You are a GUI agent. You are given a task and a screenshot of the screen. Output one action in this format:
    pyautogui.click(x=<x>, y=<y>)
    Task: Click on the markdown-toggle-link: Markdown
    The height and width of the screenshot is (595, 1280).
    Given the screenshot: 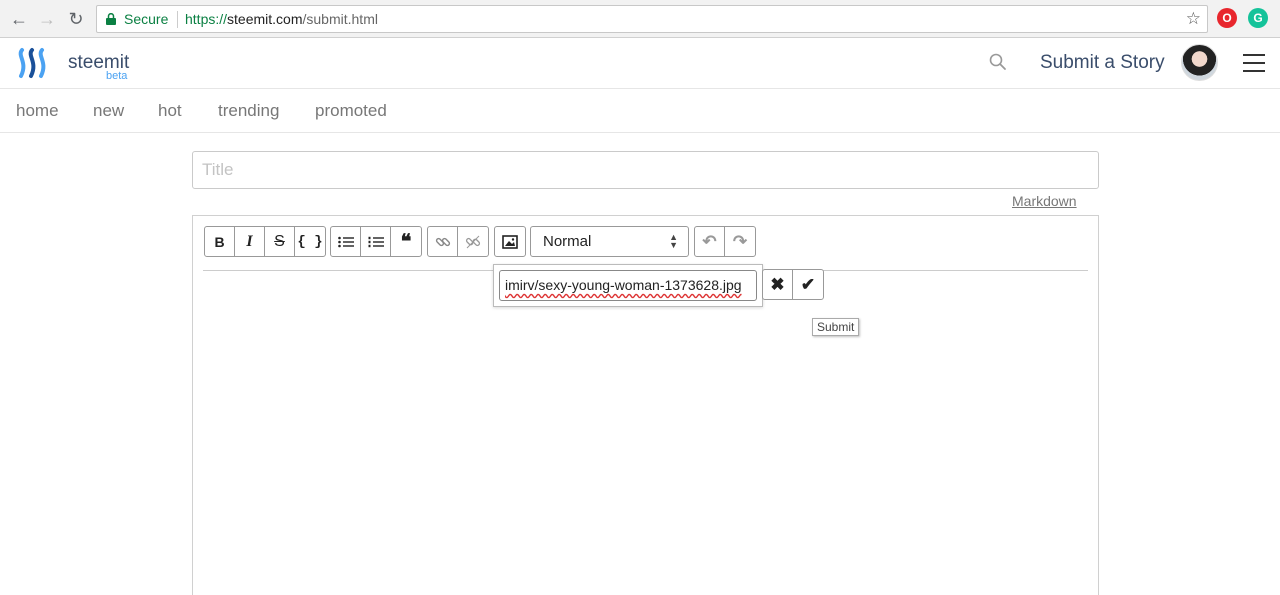 What is the action you would take?
    pyautogui.click(x=1044, y=201)
    